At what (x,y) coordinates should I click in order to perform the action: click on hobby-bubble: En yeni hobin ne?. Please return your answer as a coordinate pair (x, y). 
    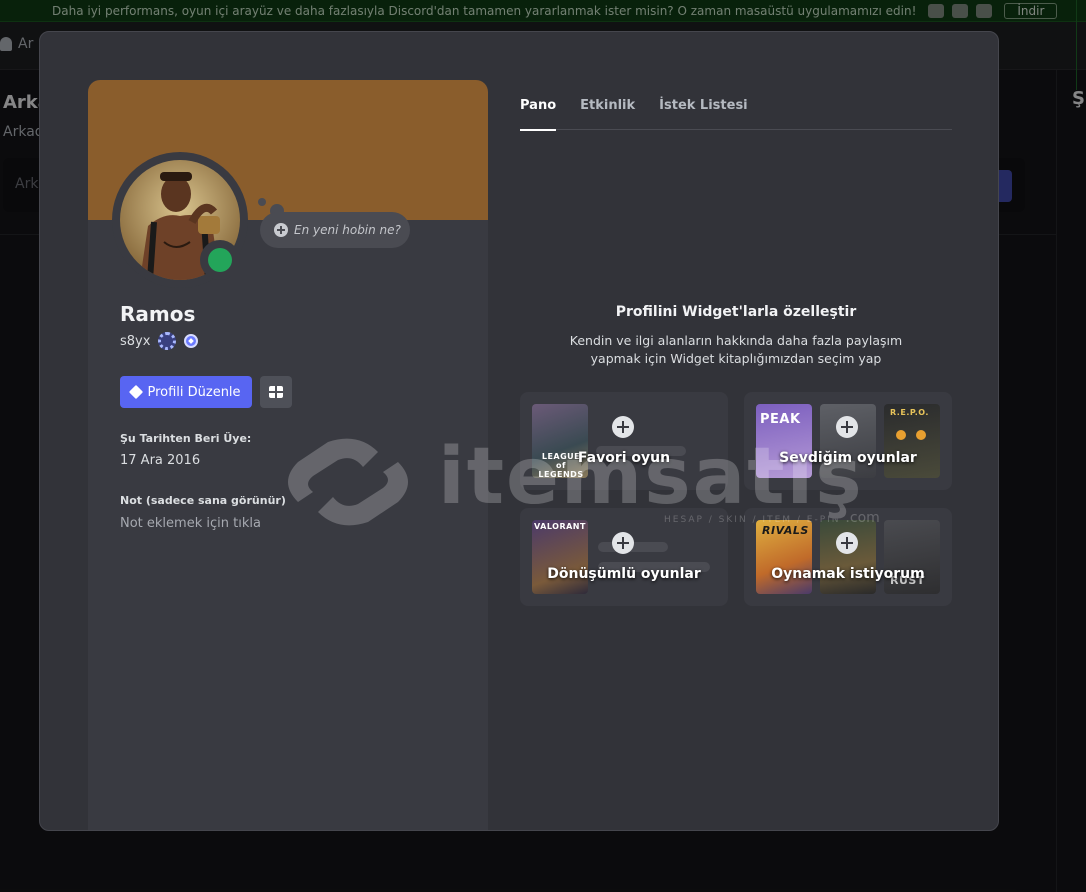
    Looking at the image, I should click on (335, 230).